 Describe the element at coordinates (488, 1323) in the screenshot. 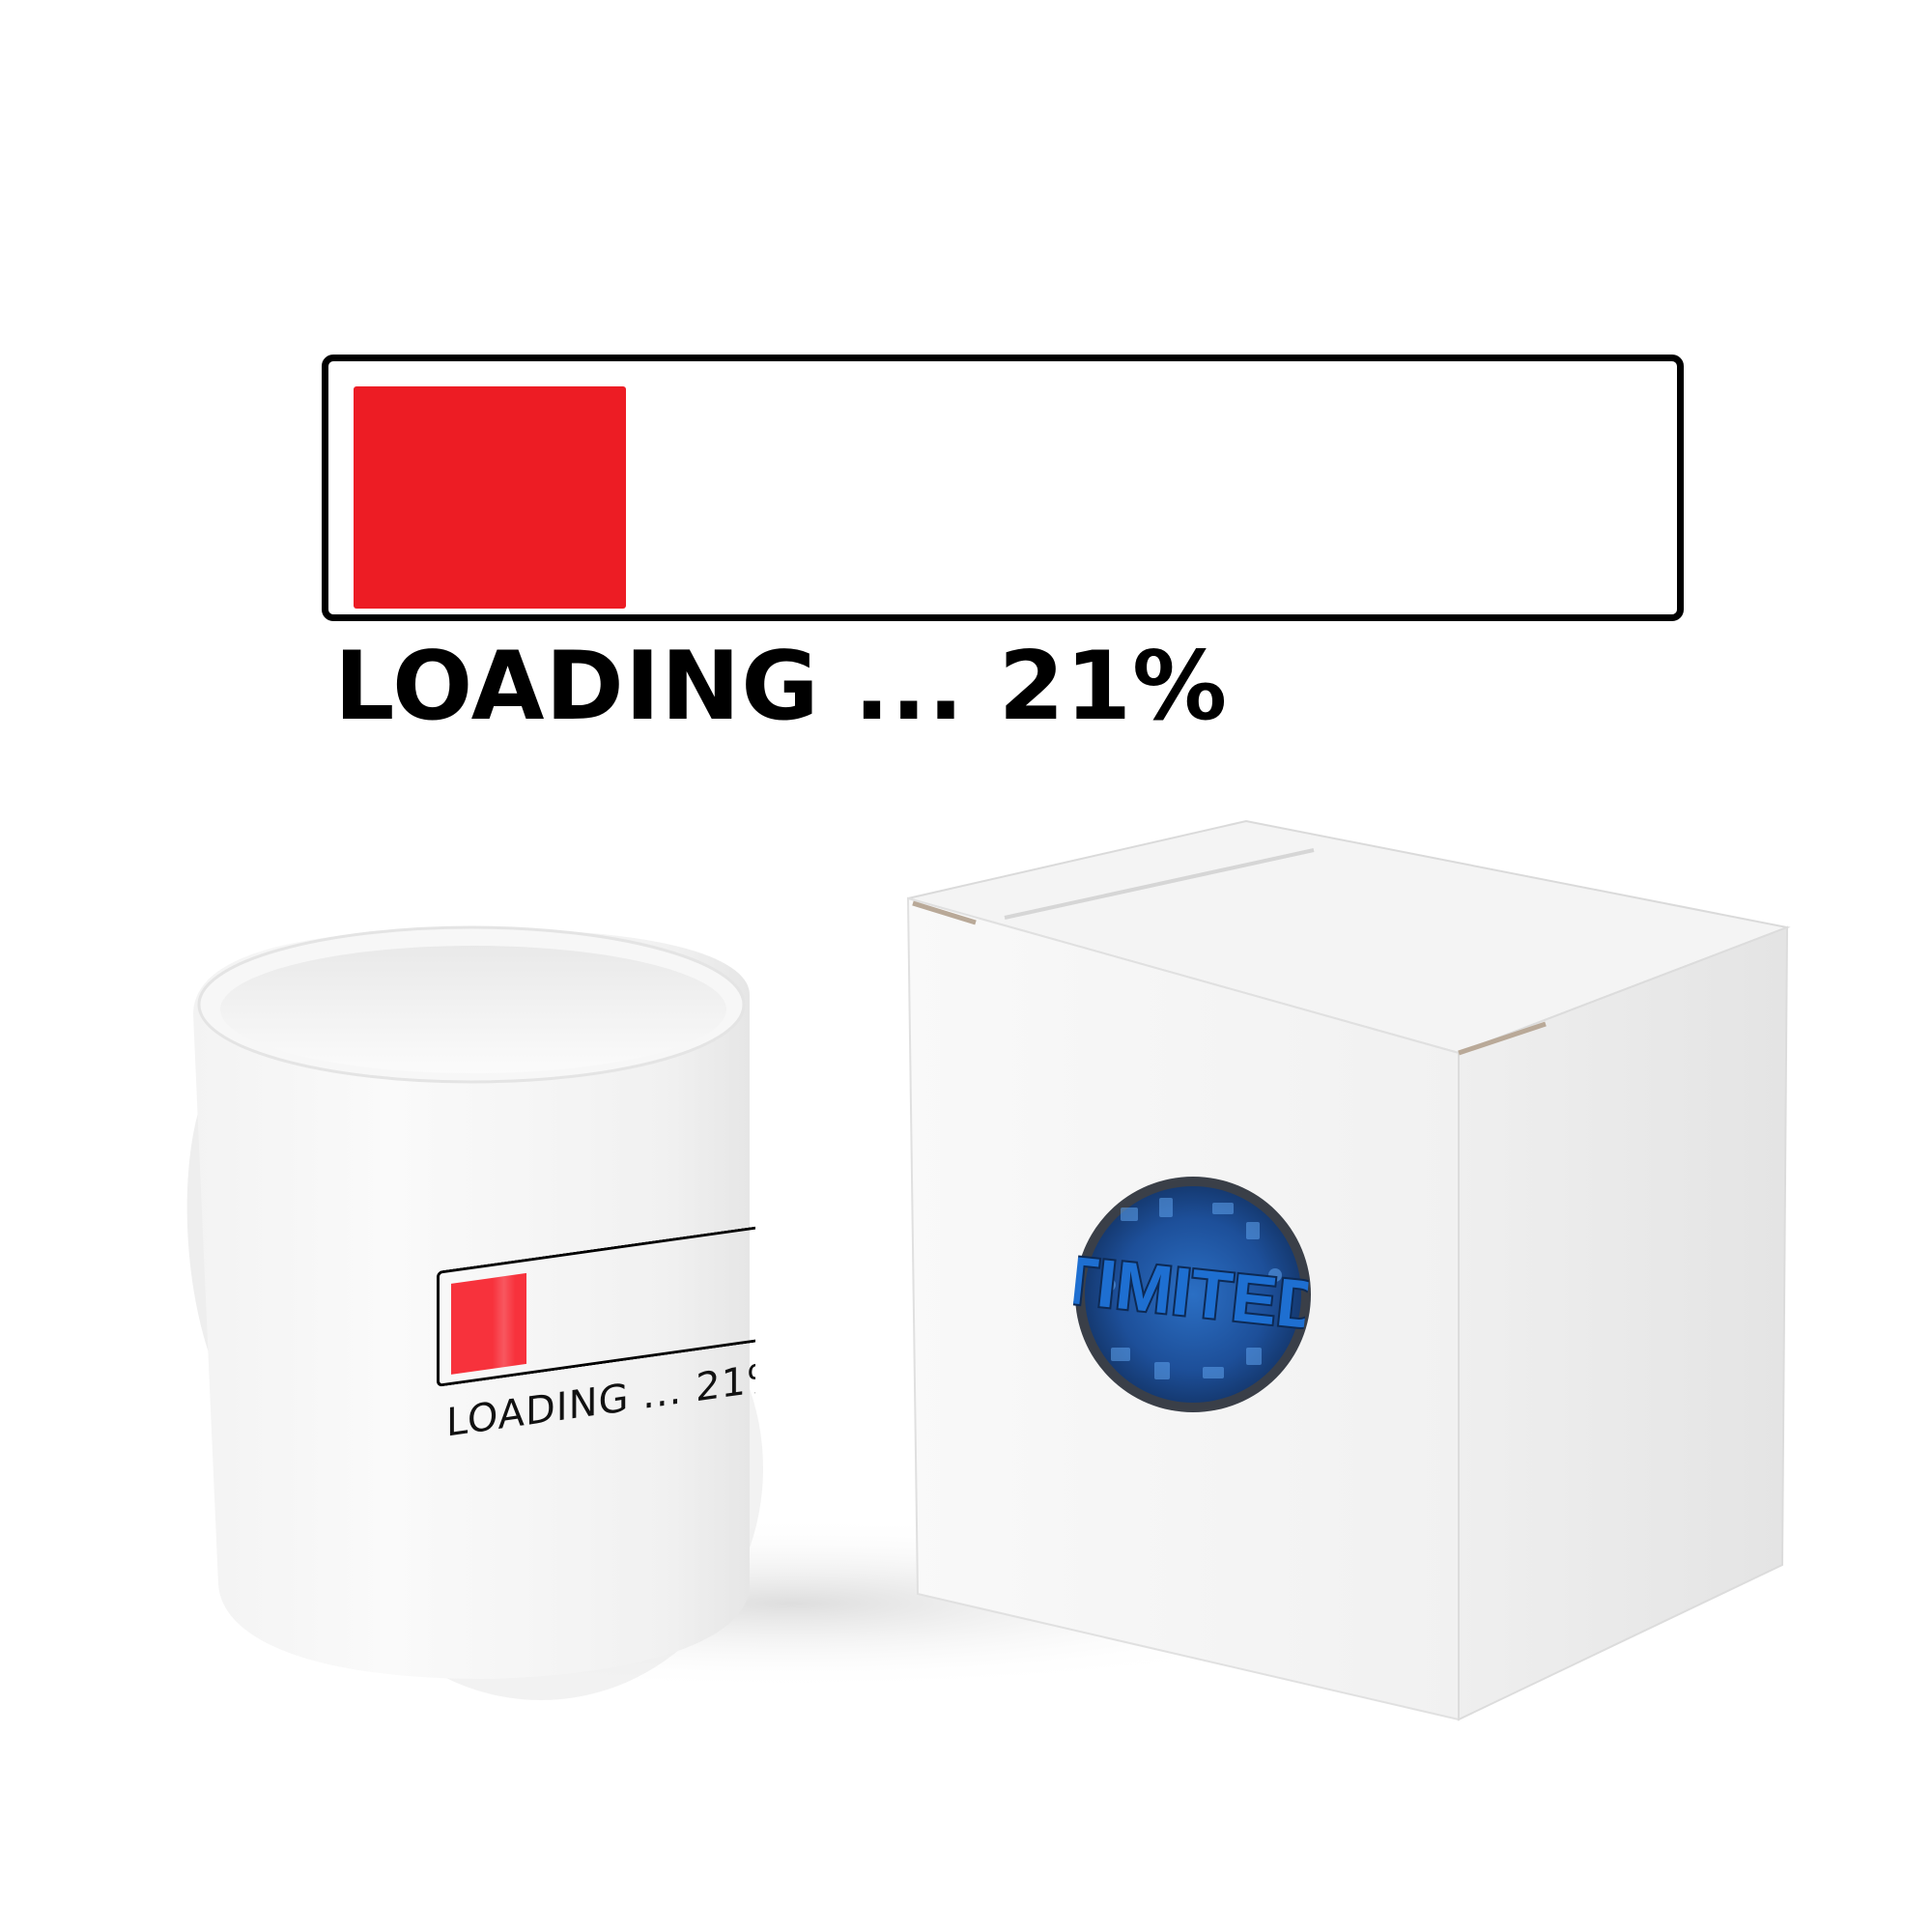

I see `mug-progress-fill` at that location.